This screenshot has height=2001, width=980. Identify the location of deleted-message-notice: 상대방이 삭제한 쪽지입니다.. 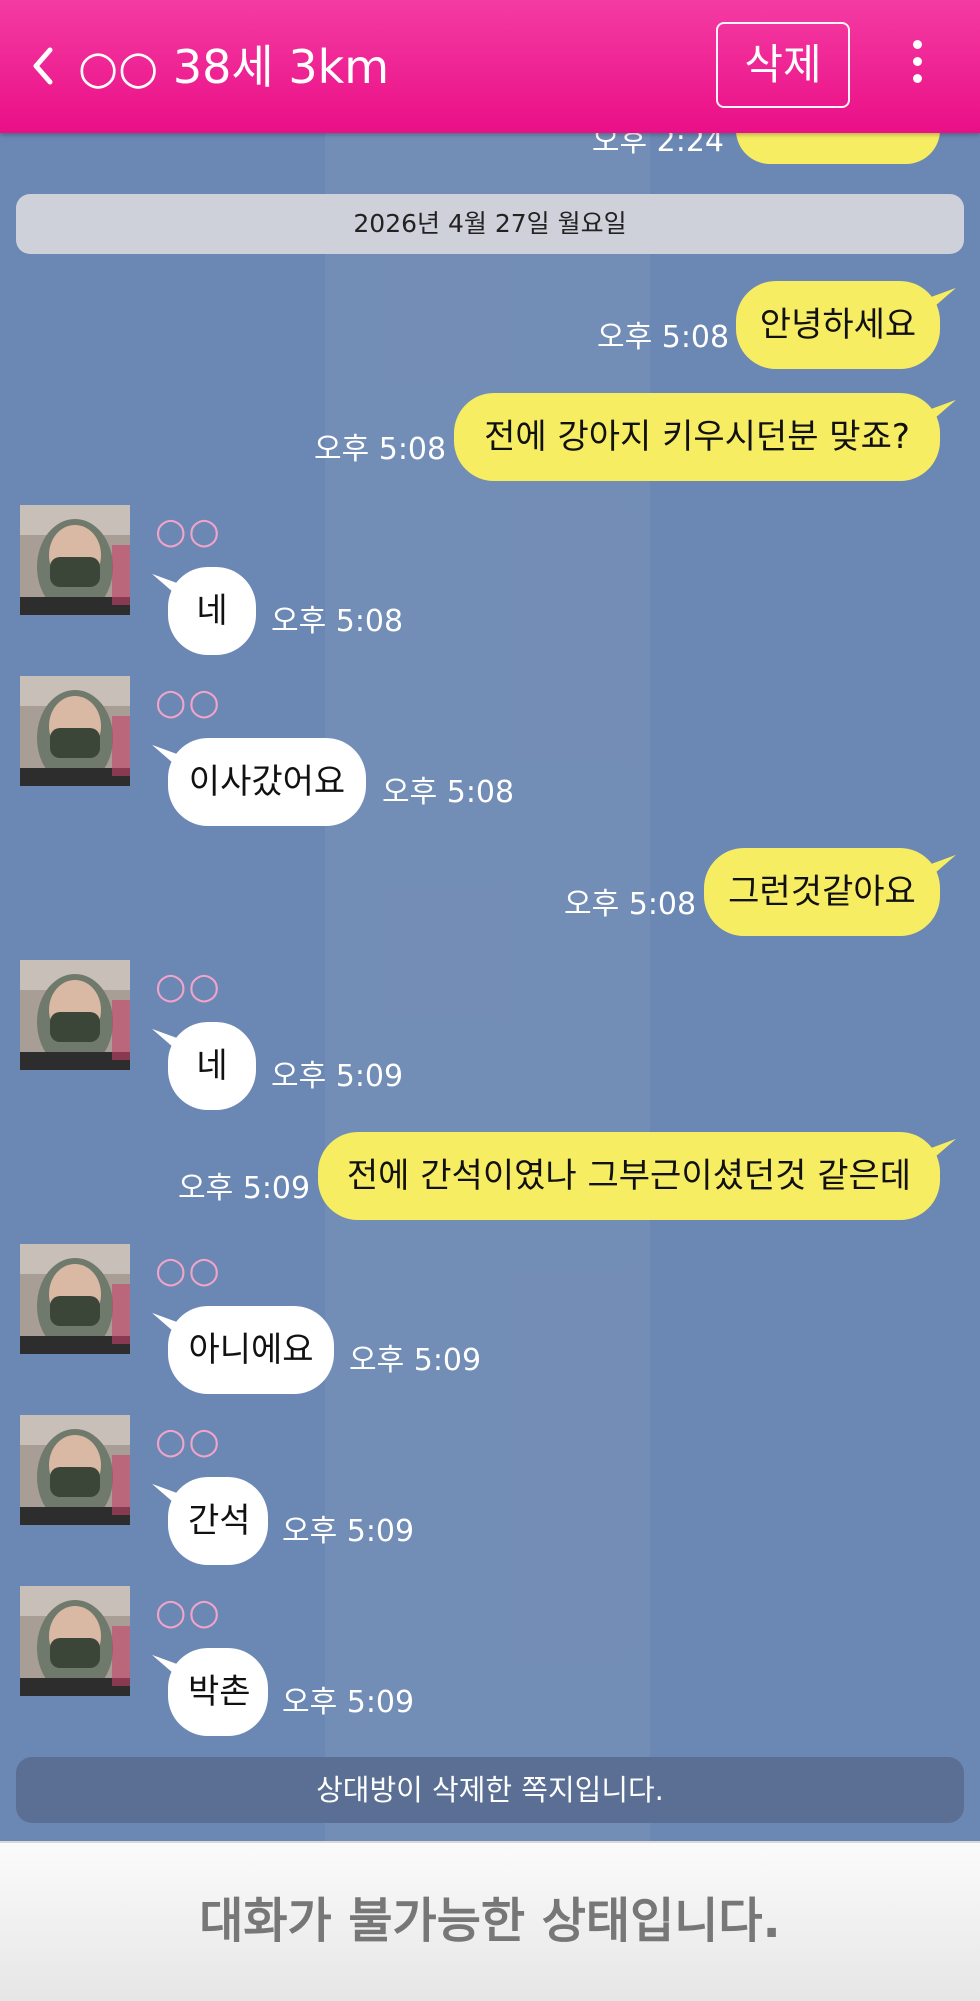
(490, 1790).